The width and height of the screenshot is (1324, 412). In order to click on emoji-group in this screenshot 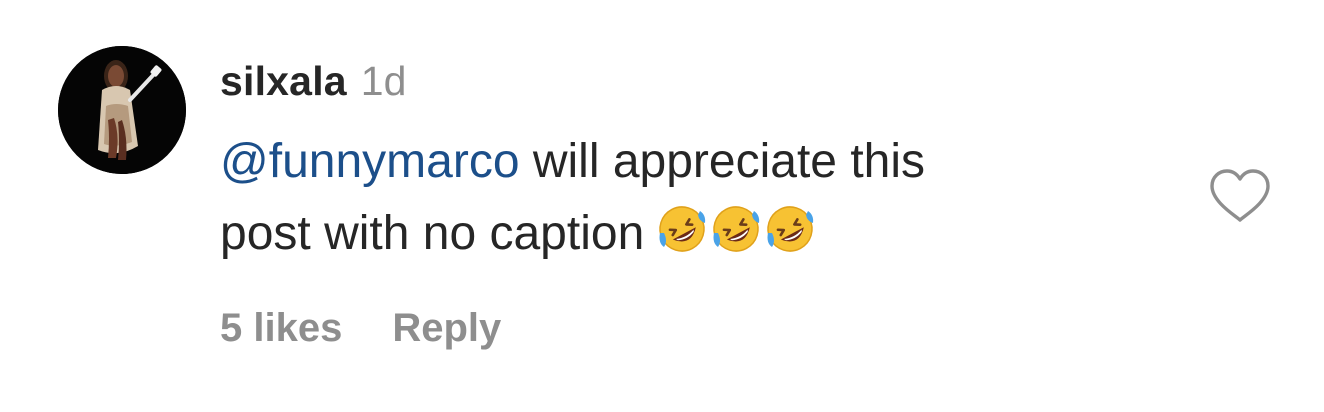, I will do `click(736, 229)`.